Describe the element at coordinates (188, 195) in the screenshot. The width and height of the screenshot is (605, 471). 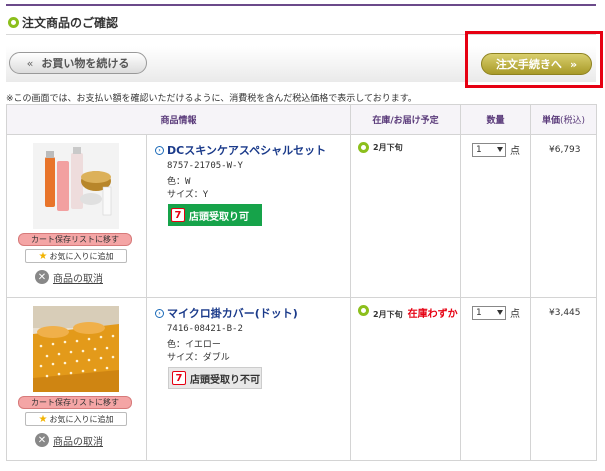
I see `product-size: サイズ：Y` at that location.